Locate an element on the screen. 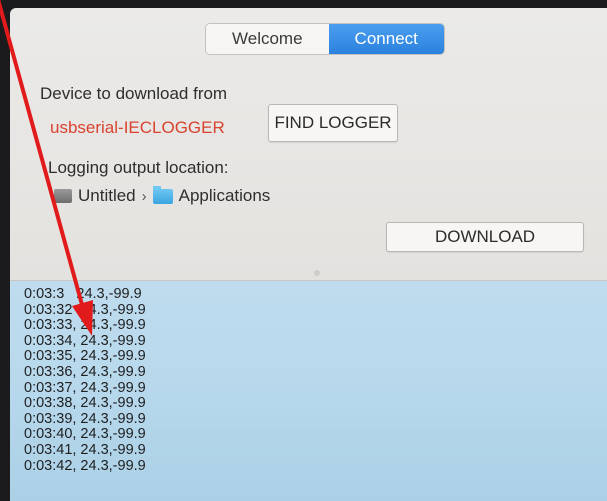  log-line: 0:03:37, 24.3,-99.9 is located at coordinates (85, 387).